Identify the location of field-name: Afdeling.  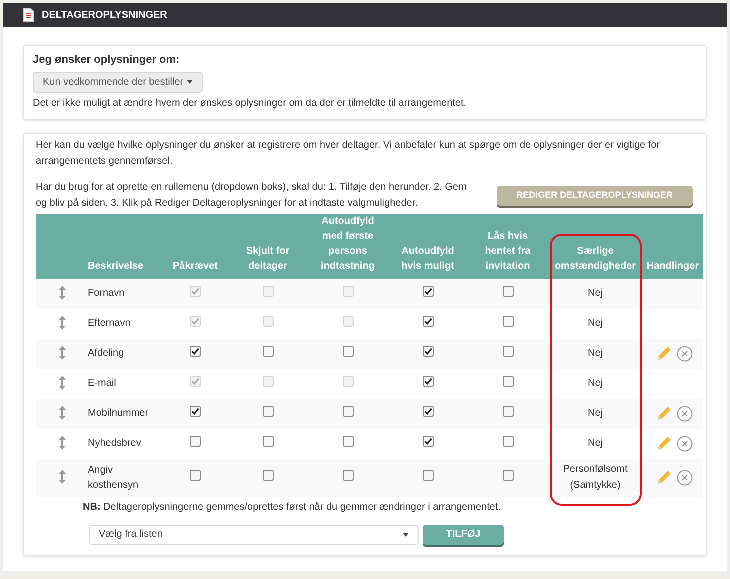
(107, 354).